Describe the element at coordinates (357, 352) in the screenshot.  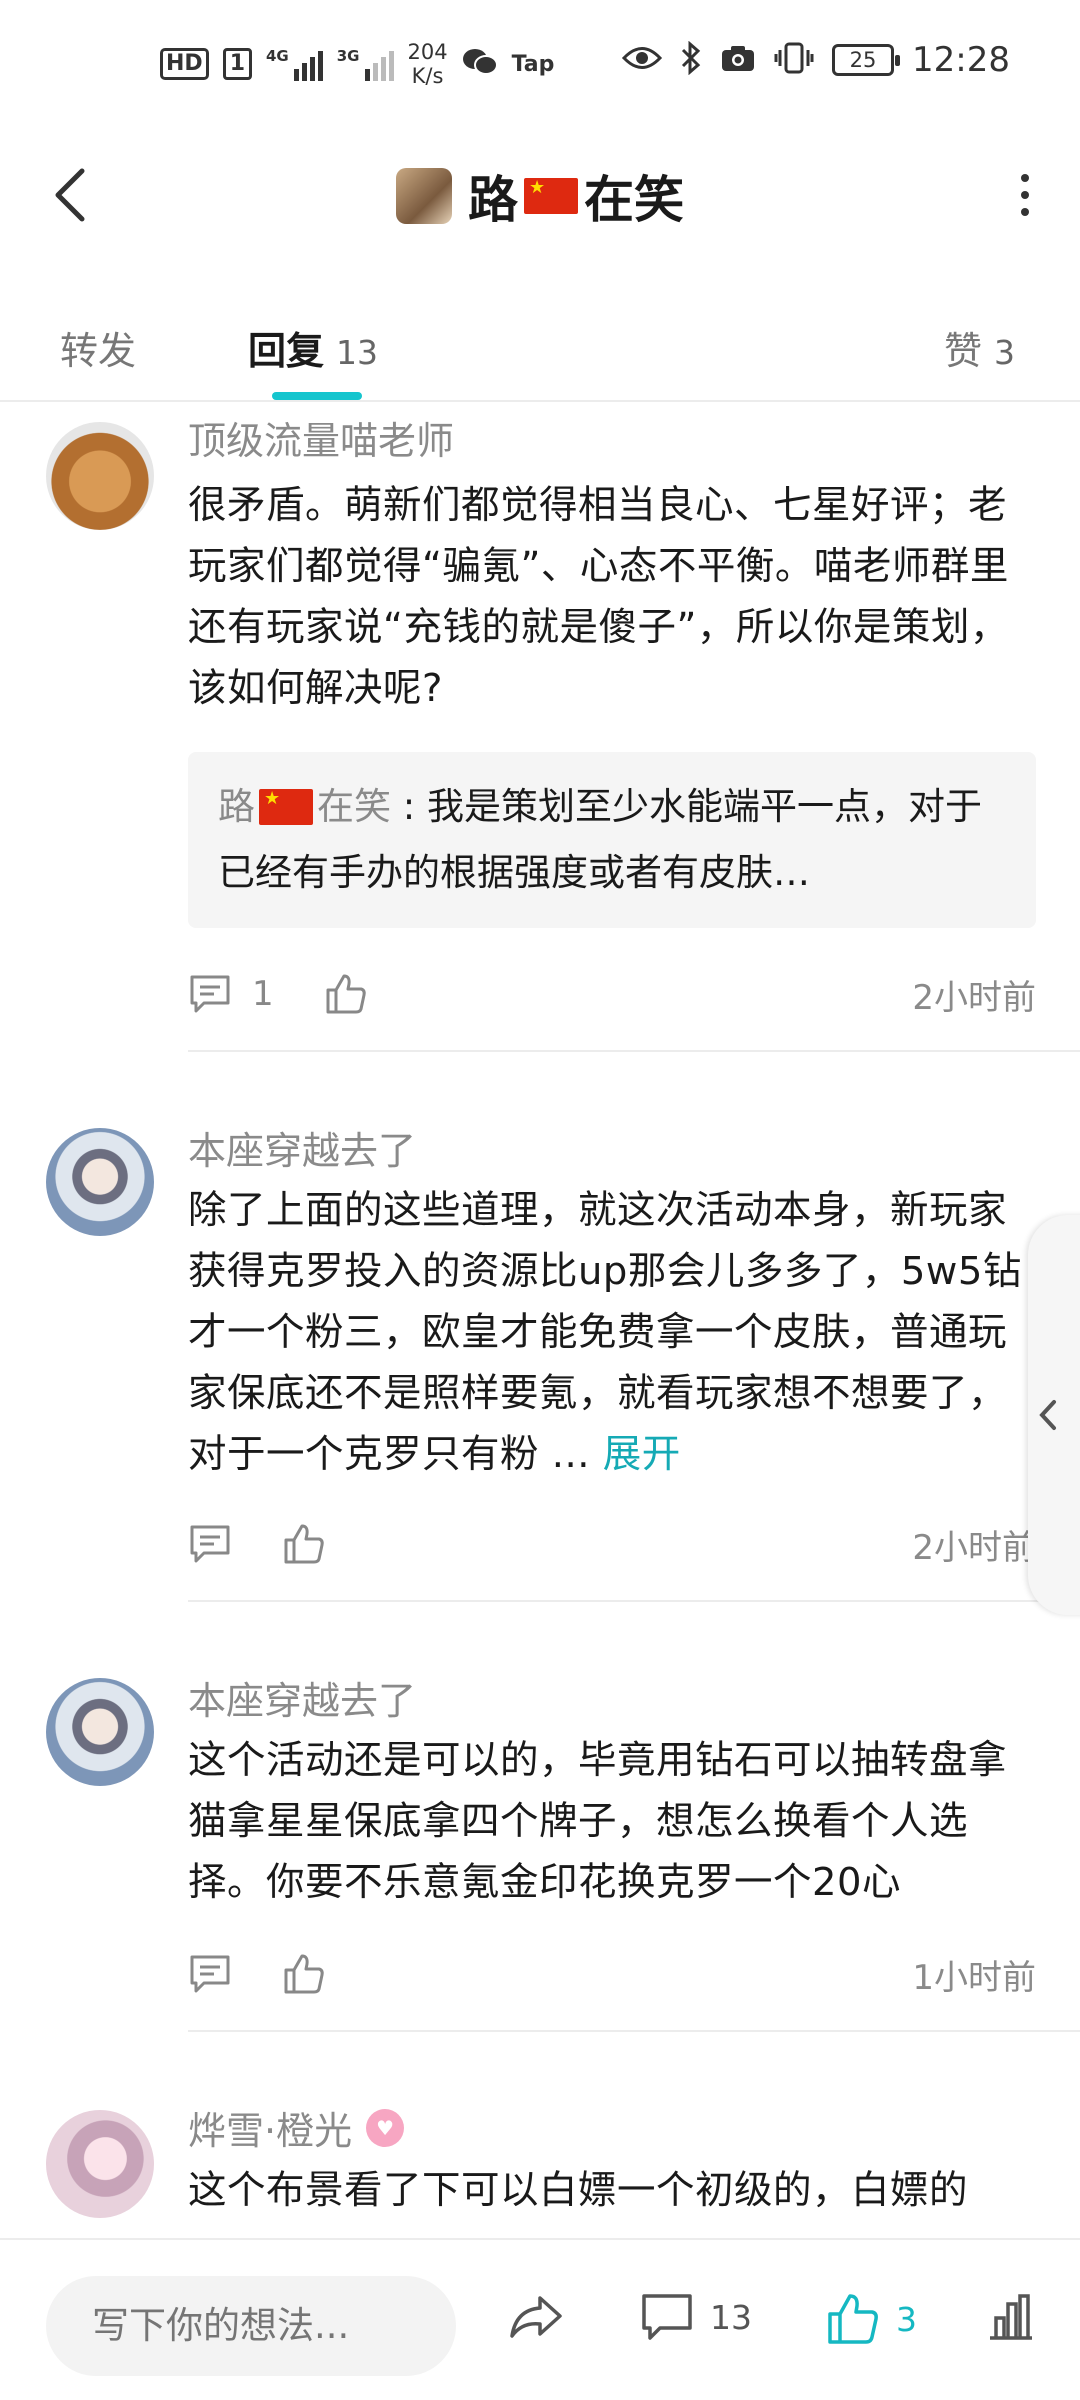
I see `reply-count: 13` at that location.